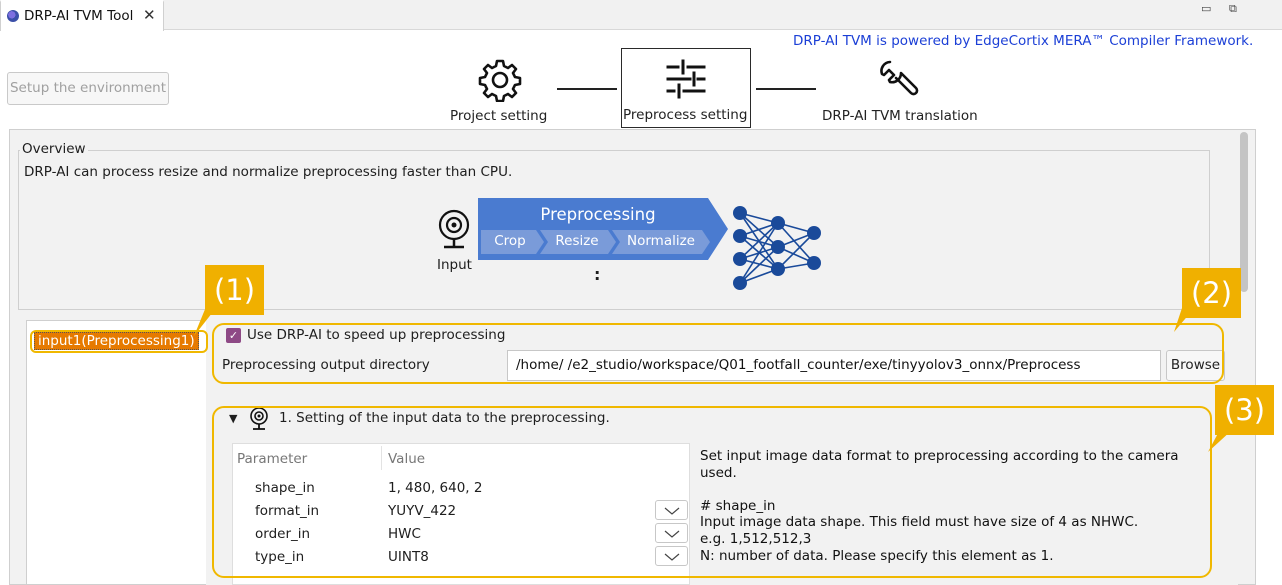 The height and width of the screenshot is (585, 1282). What do you see at coordinates (661, 241) in the screenshot?
I see `stage-normalize: Normalize` at bounding box center [661, 241].